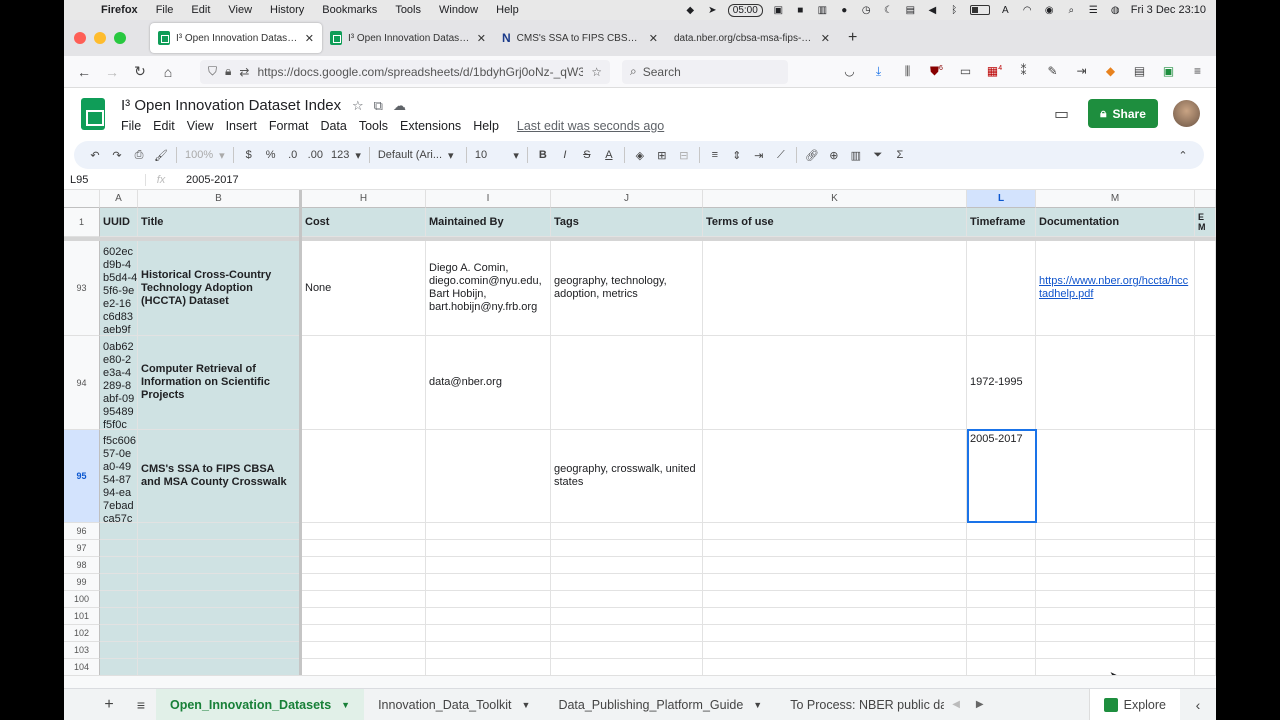 The image size is (1280, 720). I want to click on header-cell-terms-of-use: Terms of use, so click(835, 222).